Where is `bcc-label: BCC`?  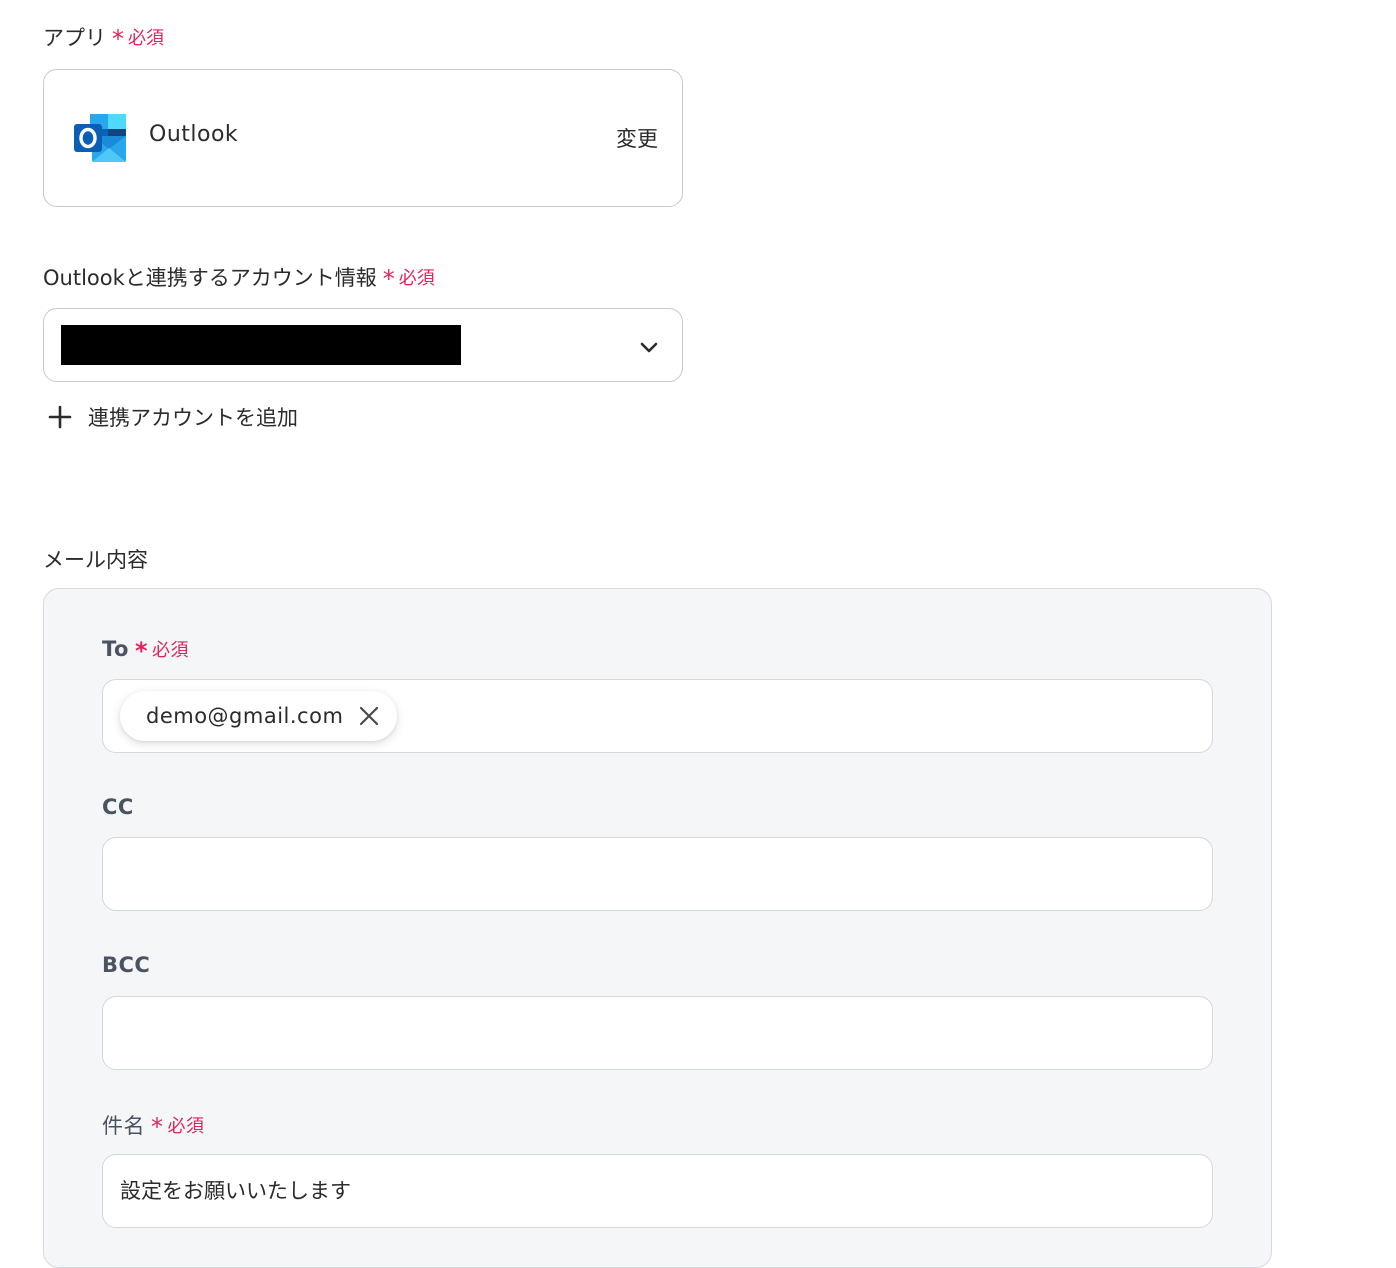 bcc-label: BCC is located at coordinates (126, 965).